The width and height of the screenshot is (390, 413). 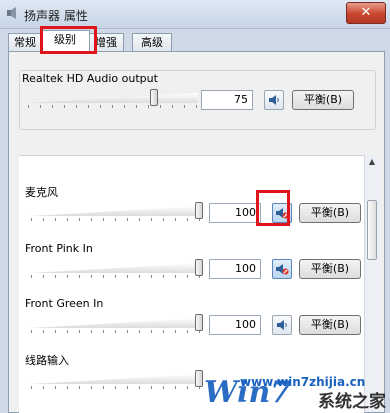 I want to click on device-label: Front Green In, so click(x=64, y=303).